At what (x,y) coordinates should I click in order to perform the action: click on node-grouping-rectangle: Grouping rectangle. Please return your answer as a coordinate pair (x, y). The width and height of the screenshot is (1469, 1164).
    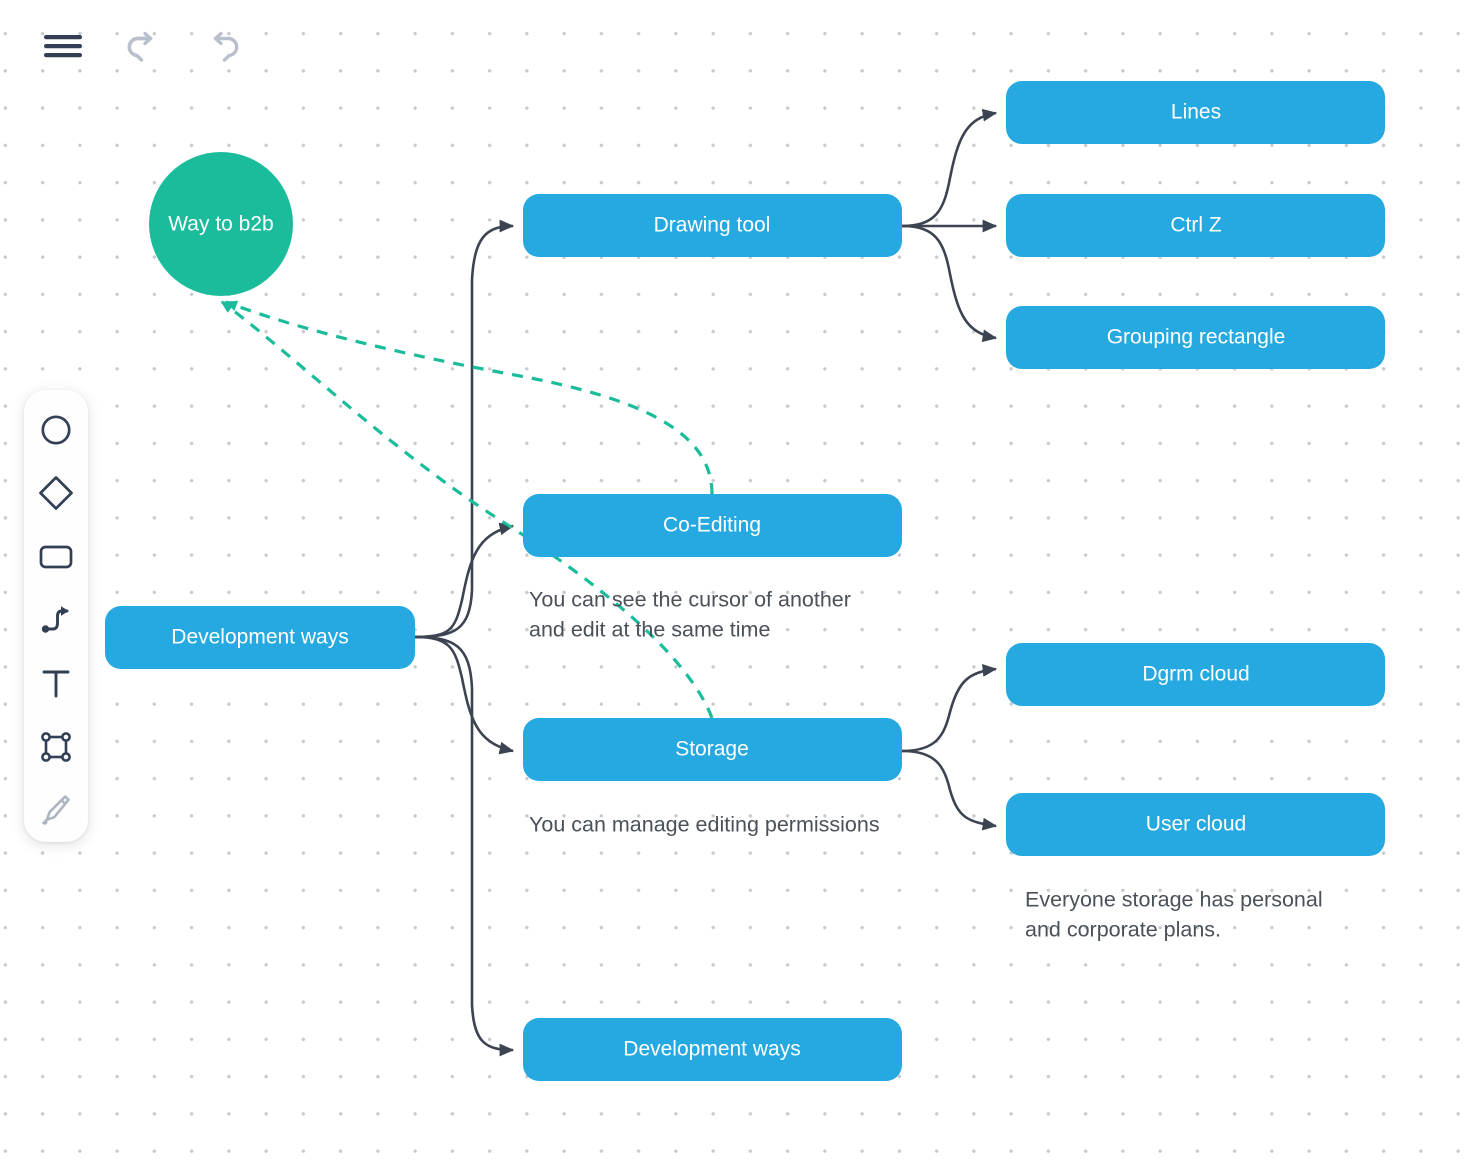
    Looking at the image, I should click on (1195, 337).